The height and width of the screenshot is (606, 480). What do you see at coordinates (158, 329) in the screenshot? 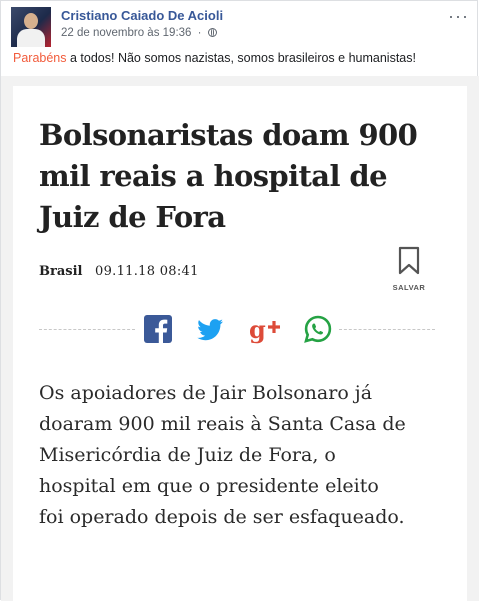
I see `facebook-icon` at bounding box center [158, 329].